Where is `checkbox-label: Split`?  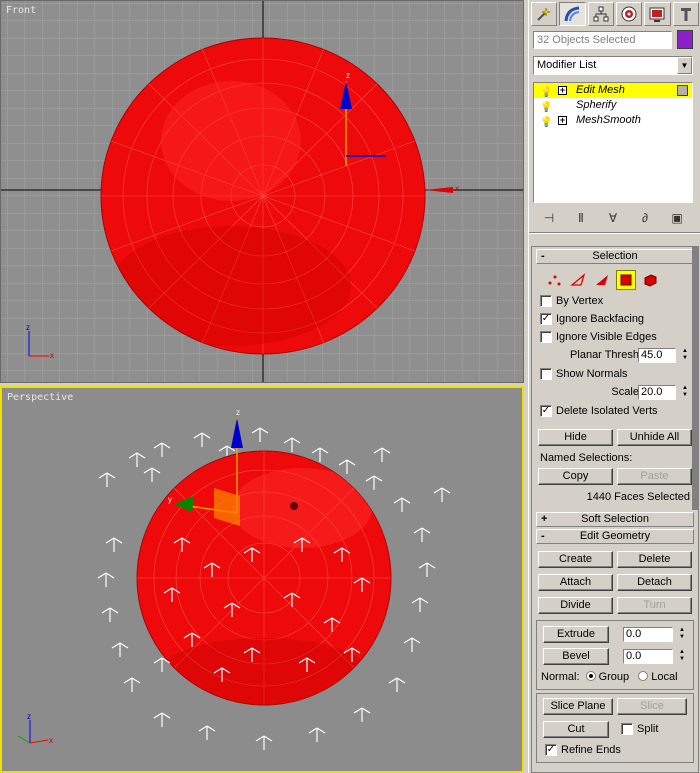
checkbox-label: Split is located at coordinates (648, 729).